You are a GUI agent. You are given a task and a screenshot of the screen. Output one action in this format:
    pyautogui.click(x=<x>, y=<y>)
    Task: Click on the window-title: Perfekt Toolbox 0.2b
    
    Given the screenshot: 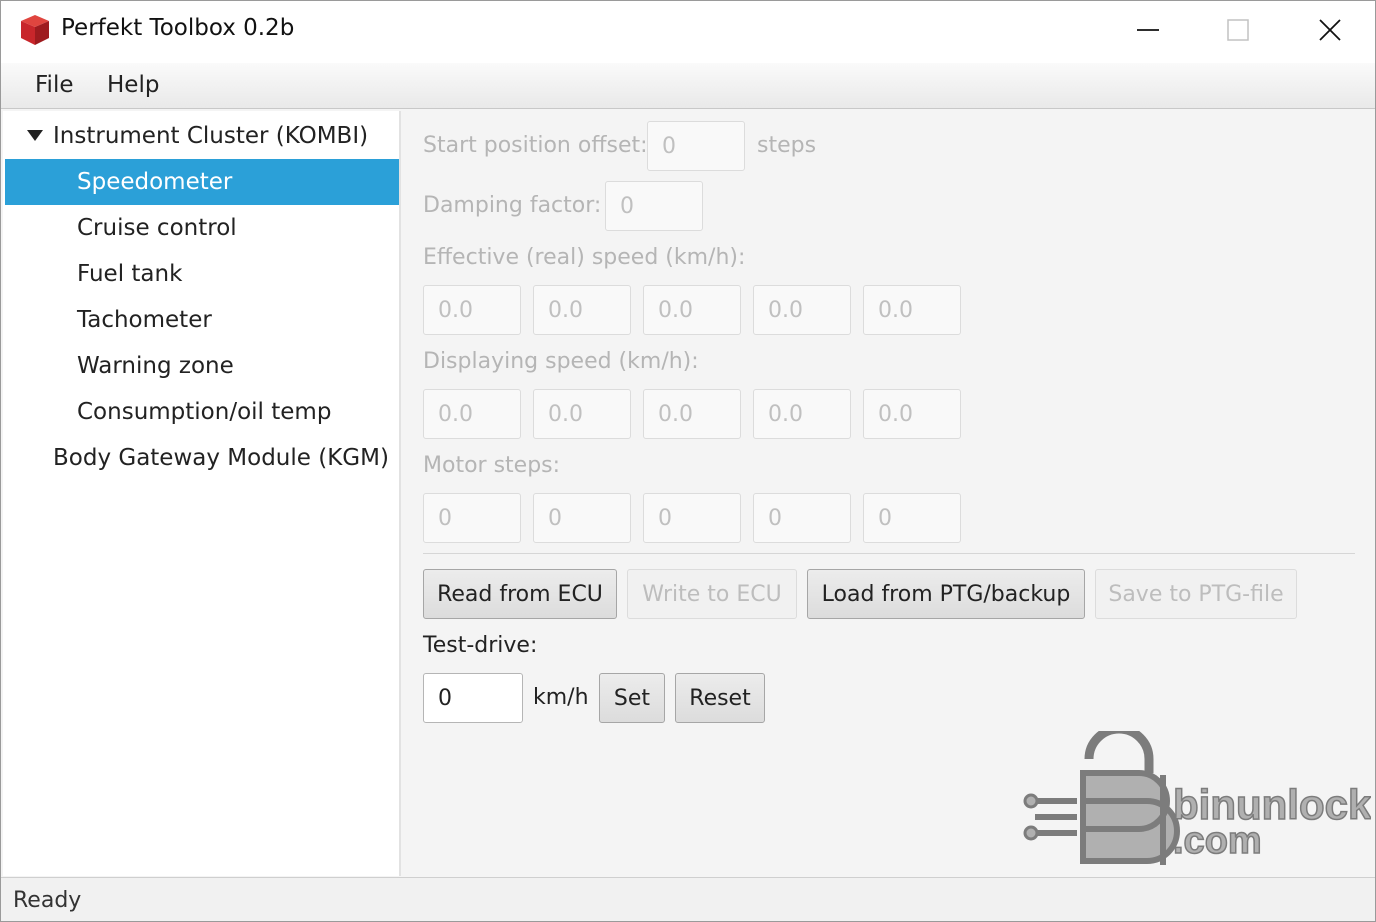 What is the action you would take?
    pyautogui.click(x=178, y=28)
    